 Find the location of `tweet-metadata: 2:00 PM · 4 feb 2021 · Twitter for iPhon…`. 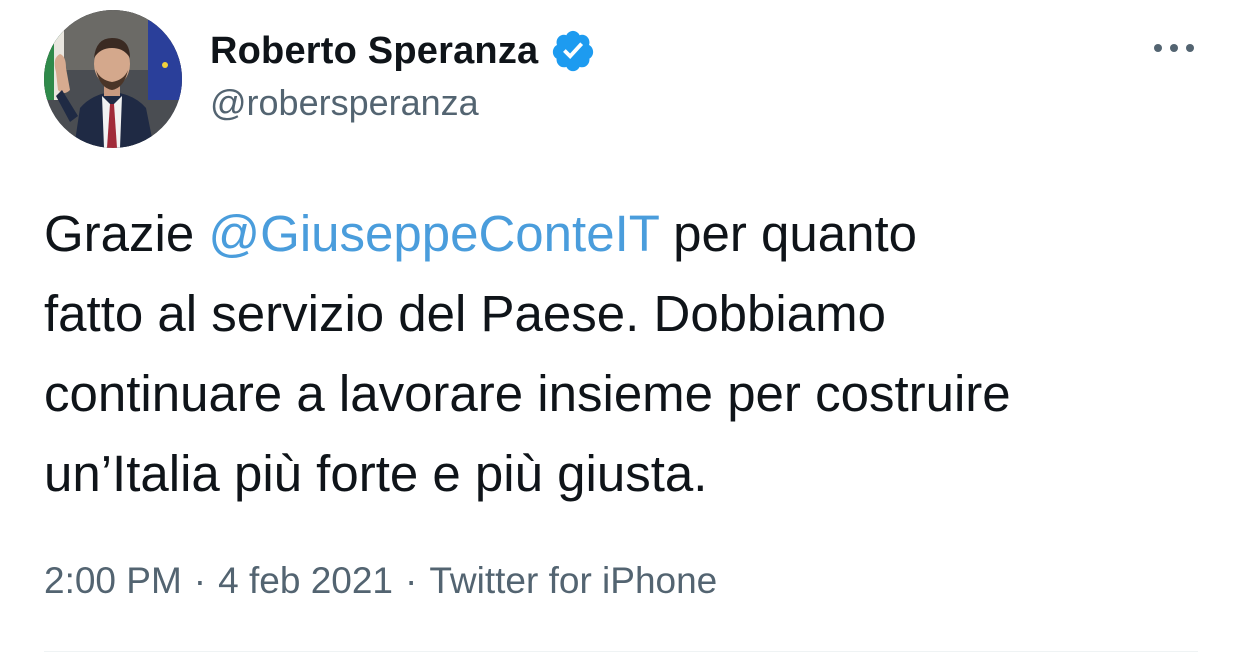

tweet-metadata: 2:00 PM · 4 feb 2021 · Twitter for iPhon… is located at coordinates (380, 581).